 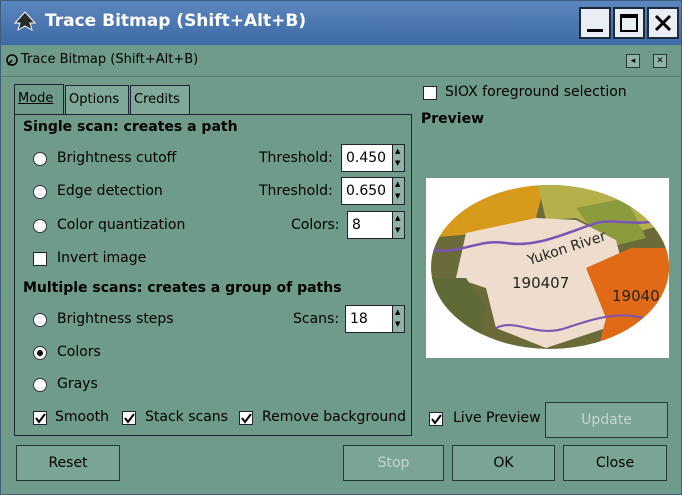 I want to click on dock-close-button: ✕, so click(x=660, y=61).